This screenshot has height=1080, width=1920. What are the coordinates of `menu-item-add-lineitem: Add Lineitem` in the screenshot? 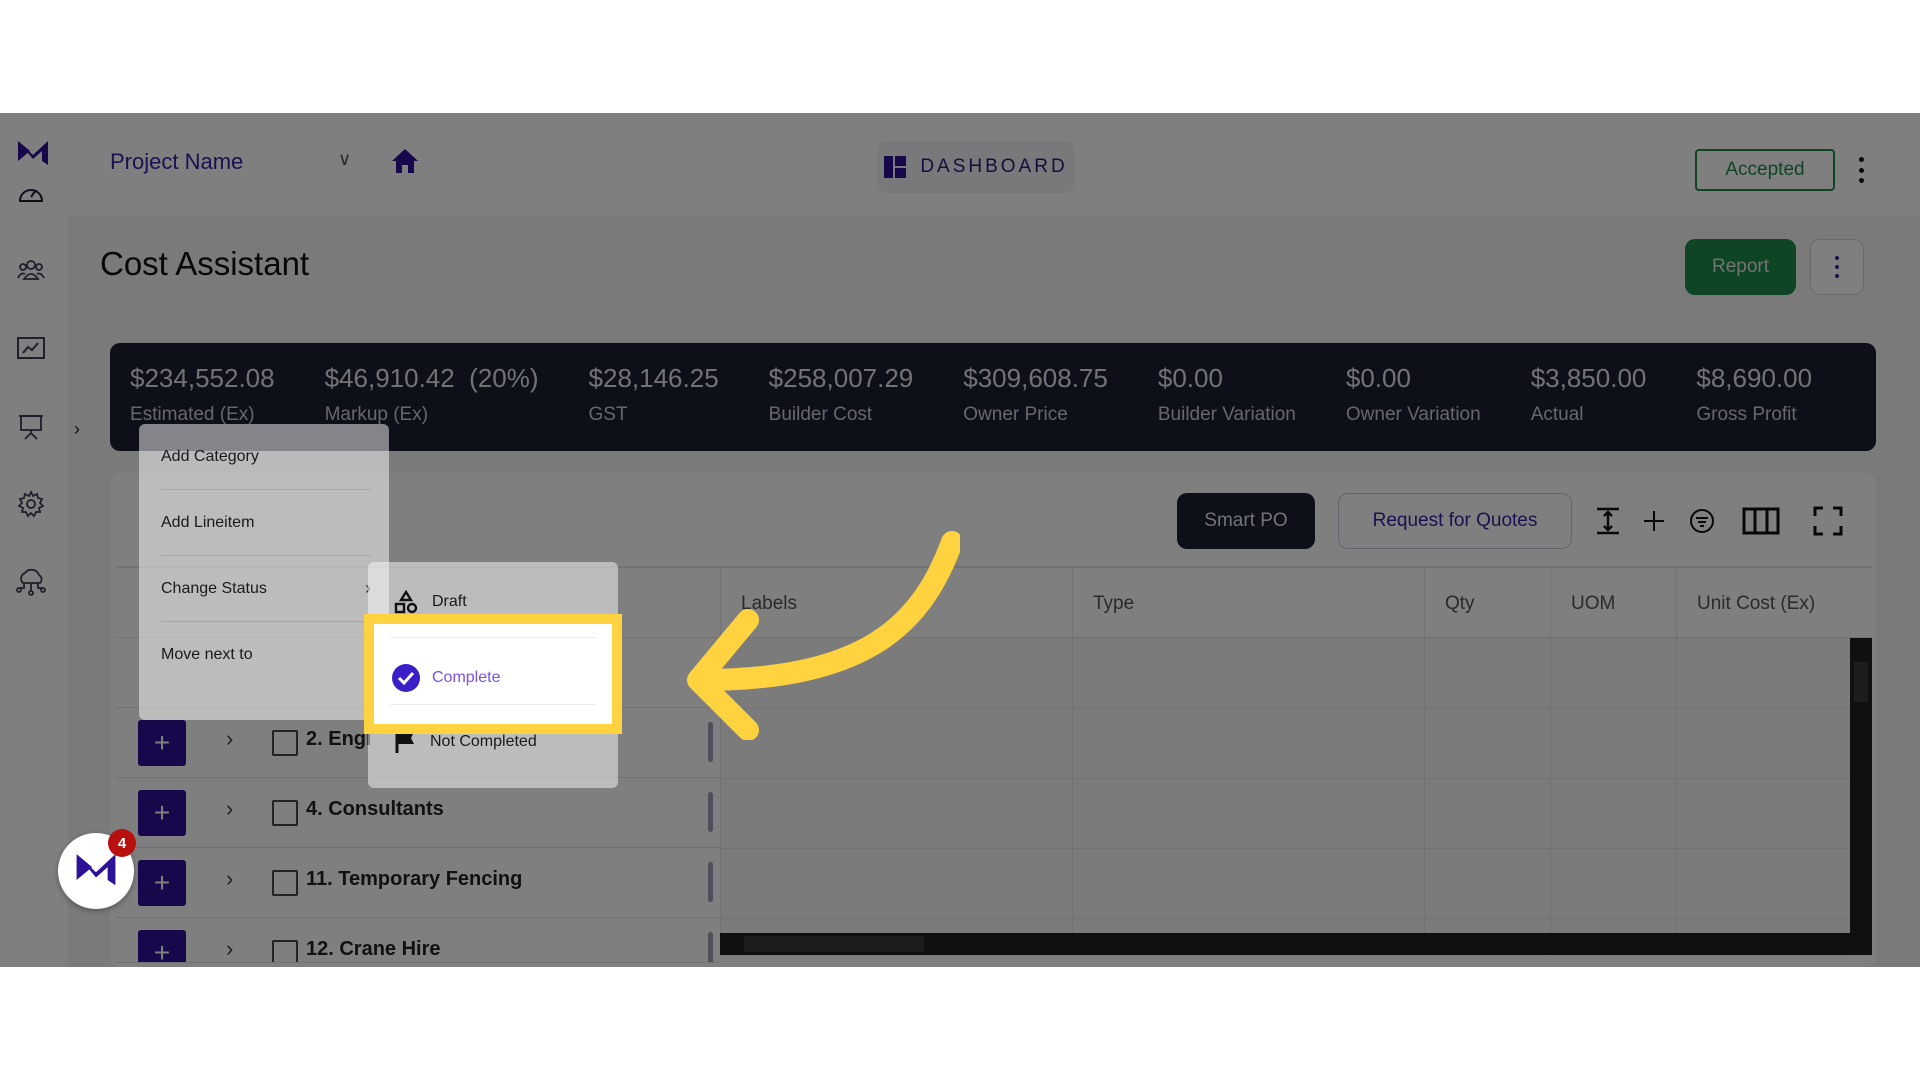 It's located at (266, 523).